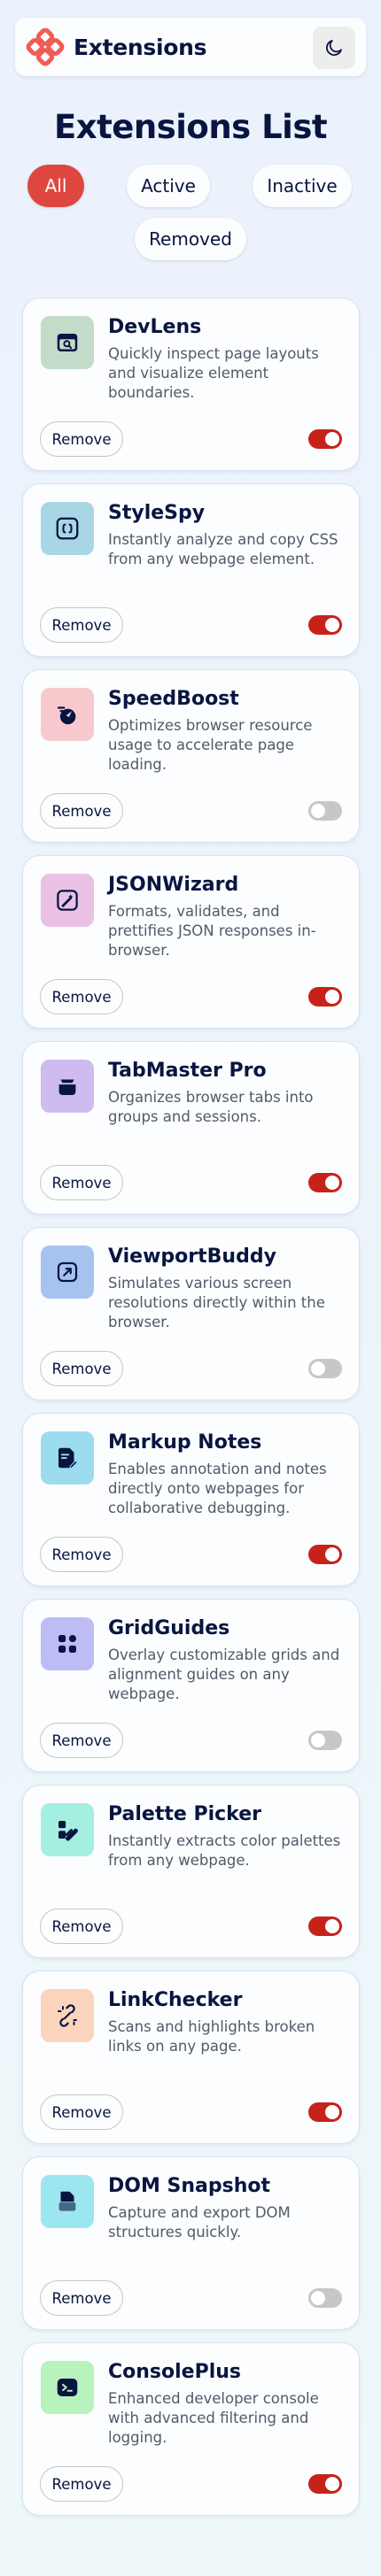  Describe the element at coordinates (190, 127) in the screenshot. I see `page-title: Extensions List` at that location.